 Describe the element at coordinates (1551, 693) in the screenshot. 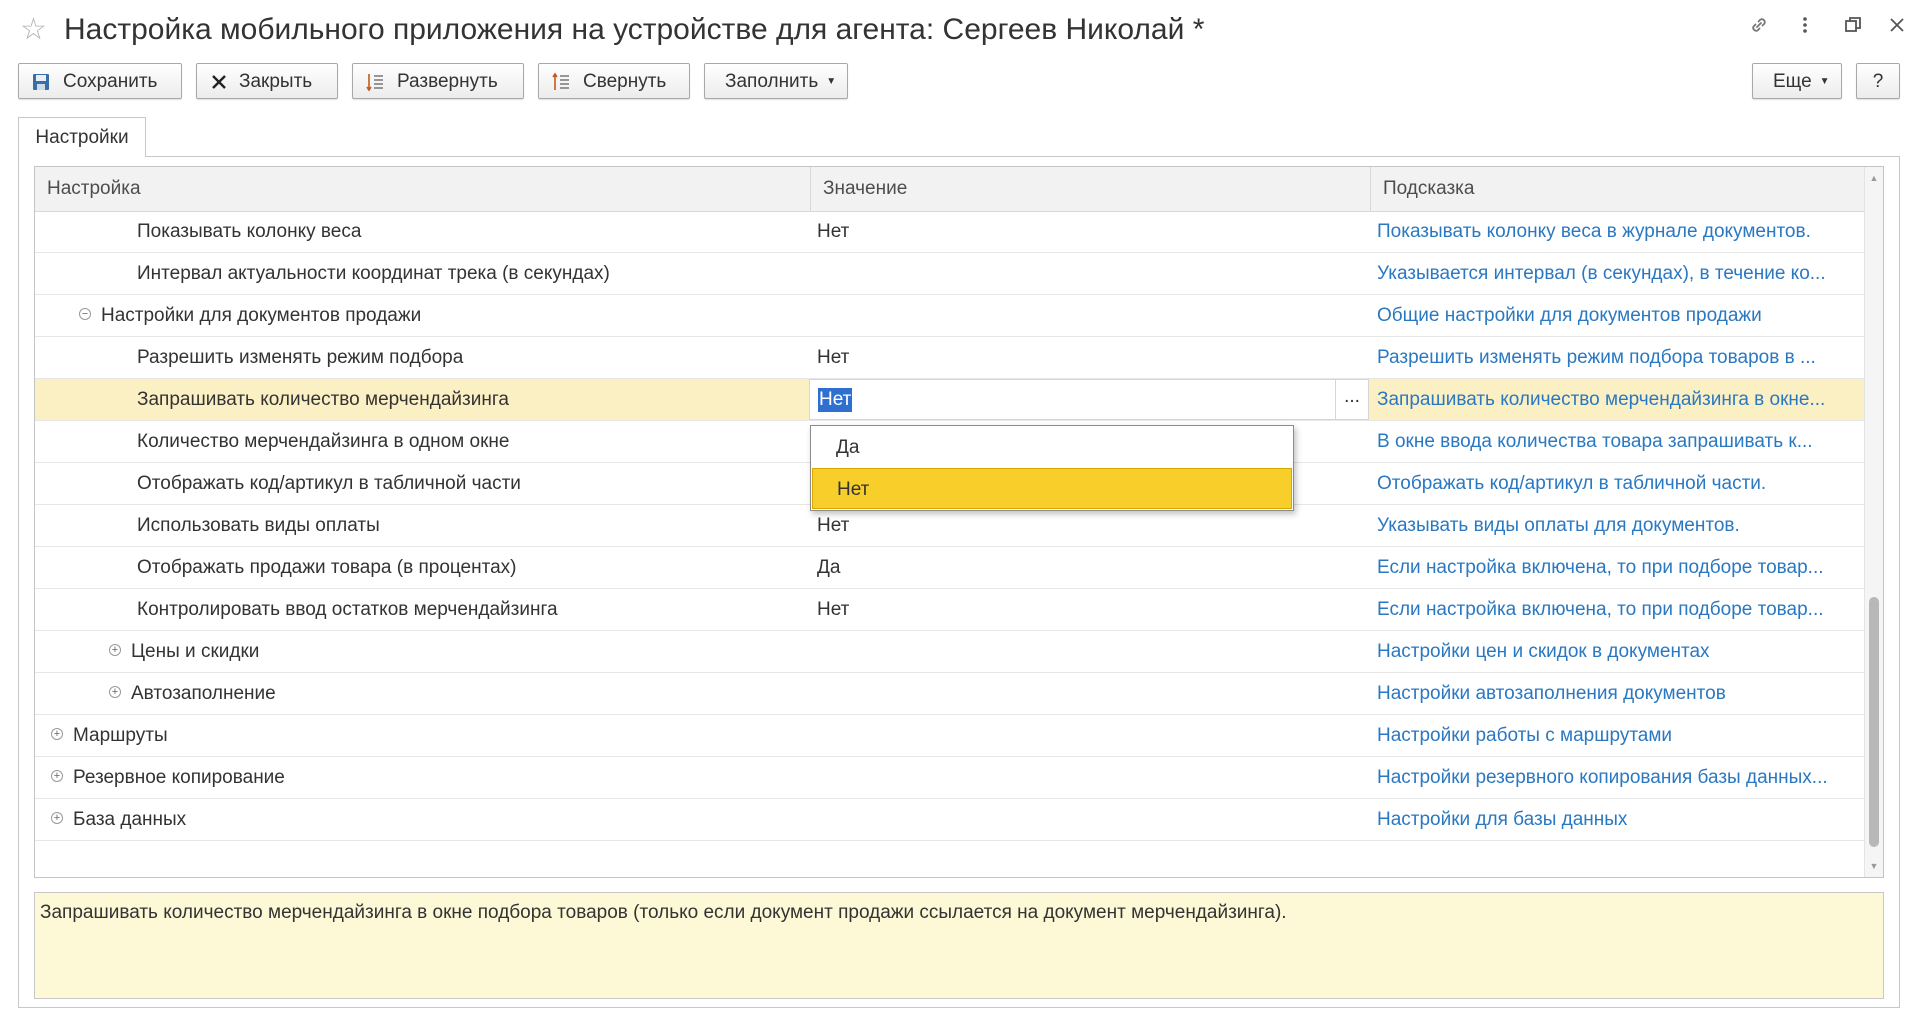

I see `setting-hint: Настройки автозаполнения документов` at that location.